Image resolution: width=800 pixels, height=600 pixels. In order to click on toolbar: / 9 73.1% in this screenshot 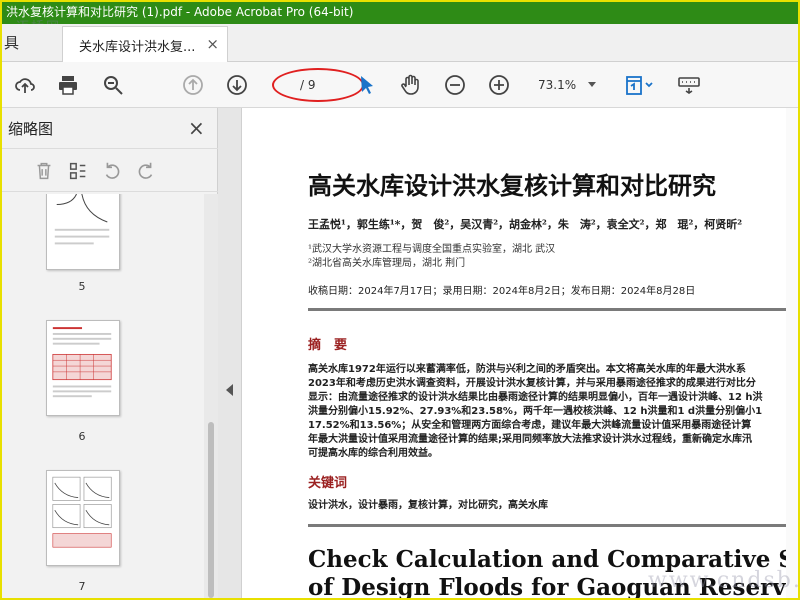, I will do `click(400, 85)`.